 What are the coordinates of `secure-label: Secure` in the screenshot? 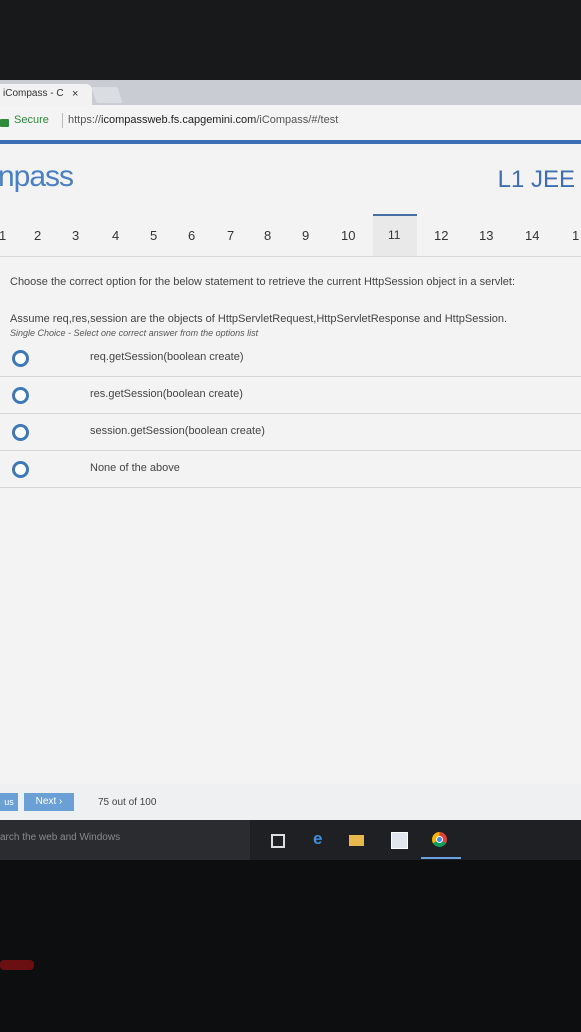 It's located at (31, 120).